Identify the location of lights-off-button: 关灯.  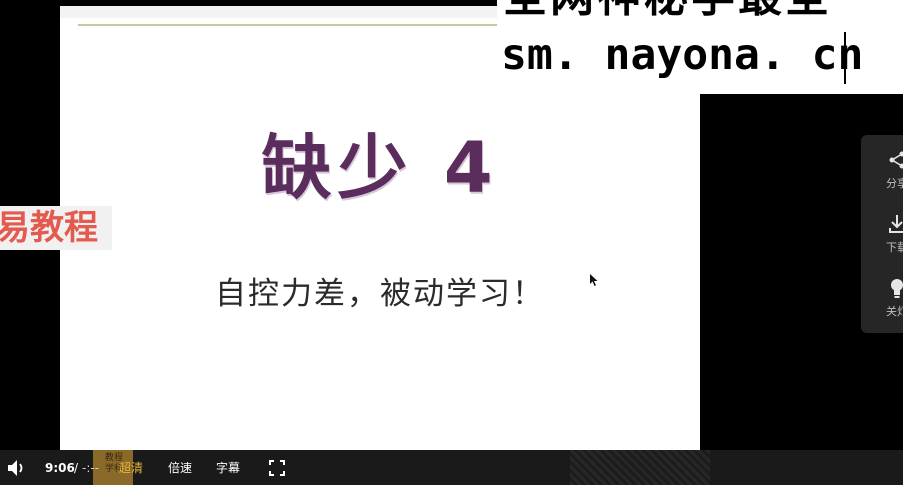
(882, 307).